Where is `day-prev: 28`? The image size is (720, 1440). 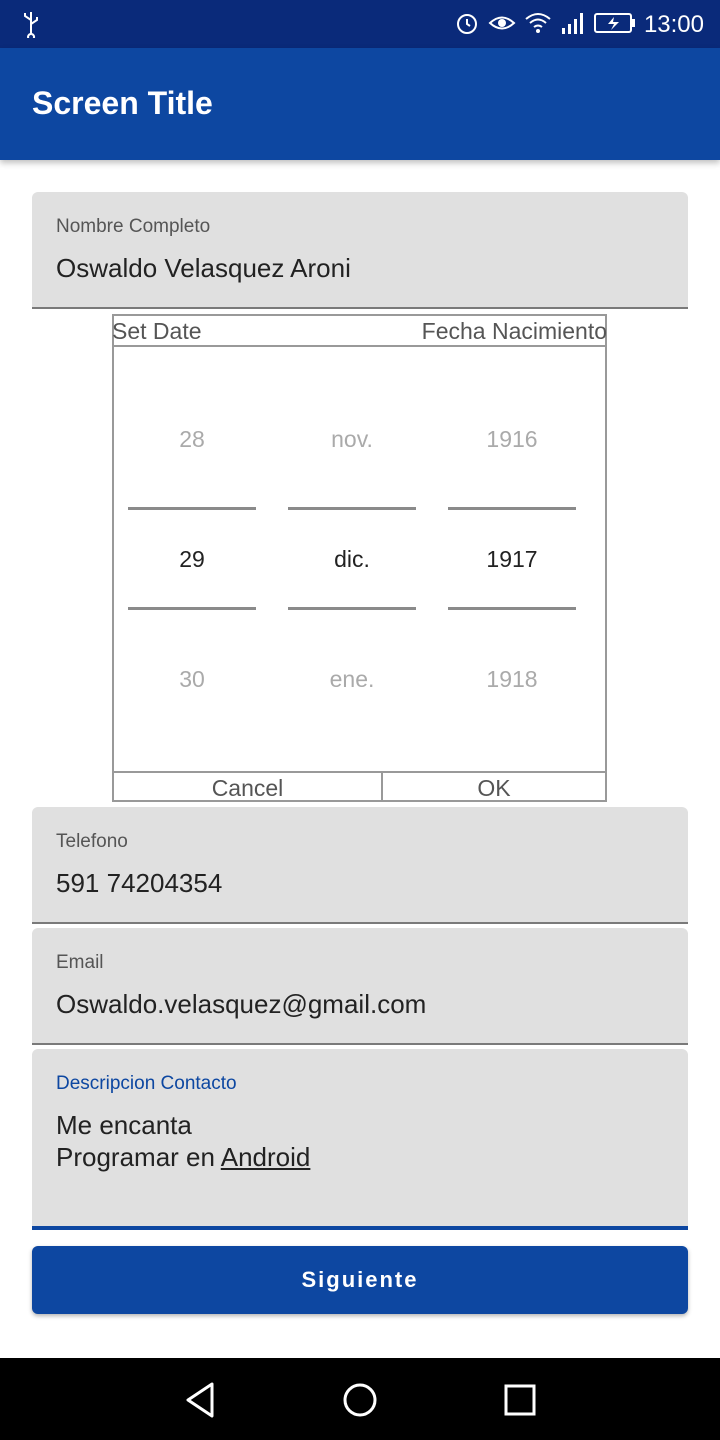
day-prev: 28 is located at coordinates (192, 439).